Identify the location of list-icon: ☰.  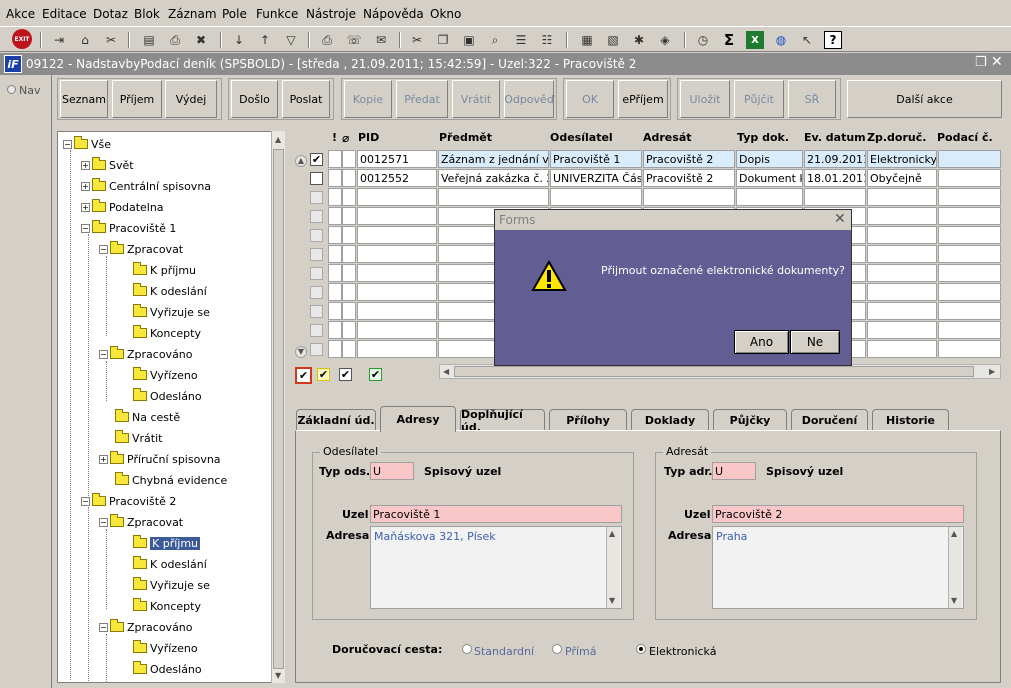
(521, 40).